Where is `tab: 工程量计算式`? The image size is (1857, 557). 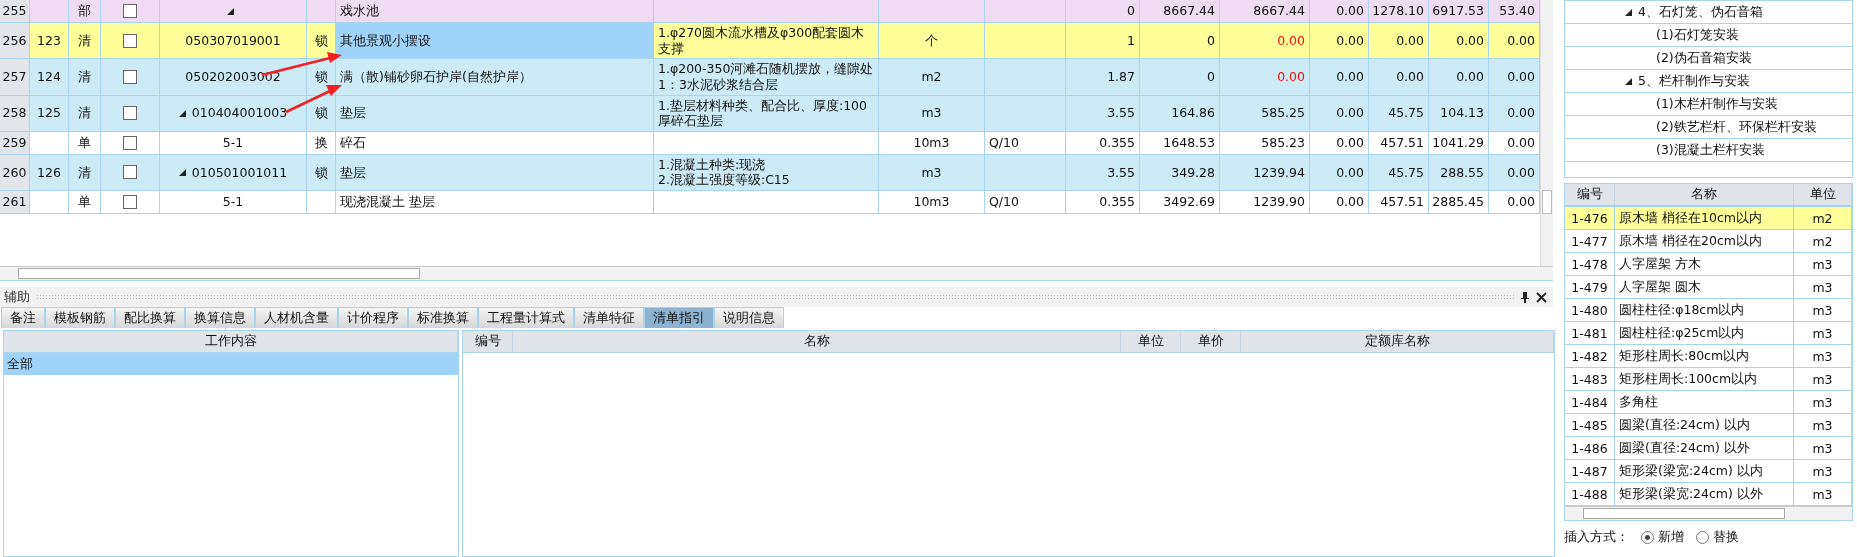 tab: 工程量计算式 is located at coordinates (526, 317).